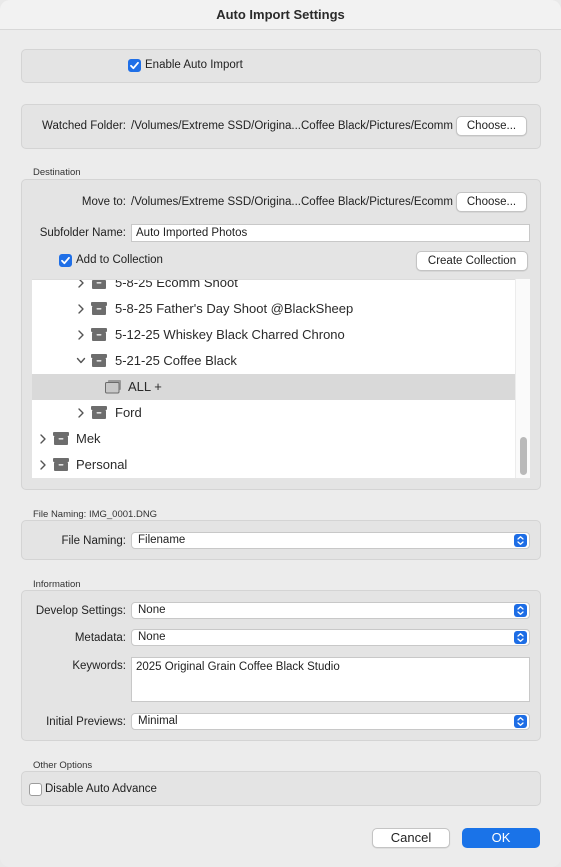  What do you see at coordinates (176, 360) in the screenshot?
I see `tree-row-label: 5-21-25 Coffee Black` at bounding box center [176, 360].